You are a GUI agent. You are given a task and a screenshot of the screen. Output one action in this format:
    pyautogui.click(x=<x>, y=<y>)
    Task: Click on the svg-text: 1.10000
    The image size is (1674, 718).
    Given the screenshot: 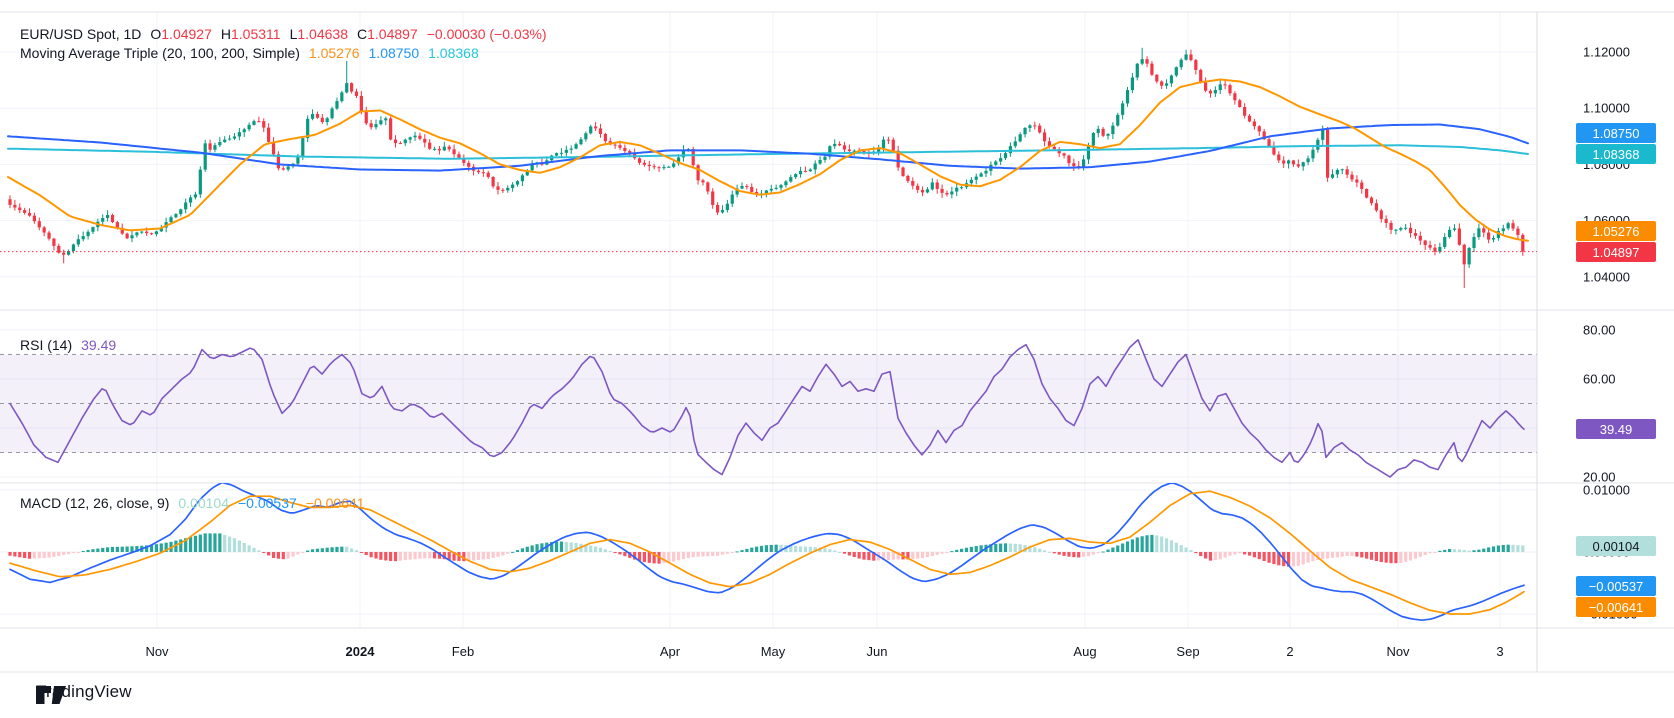 What is the action you would take?
    pyautogui.click(x=1606, y=108)
    